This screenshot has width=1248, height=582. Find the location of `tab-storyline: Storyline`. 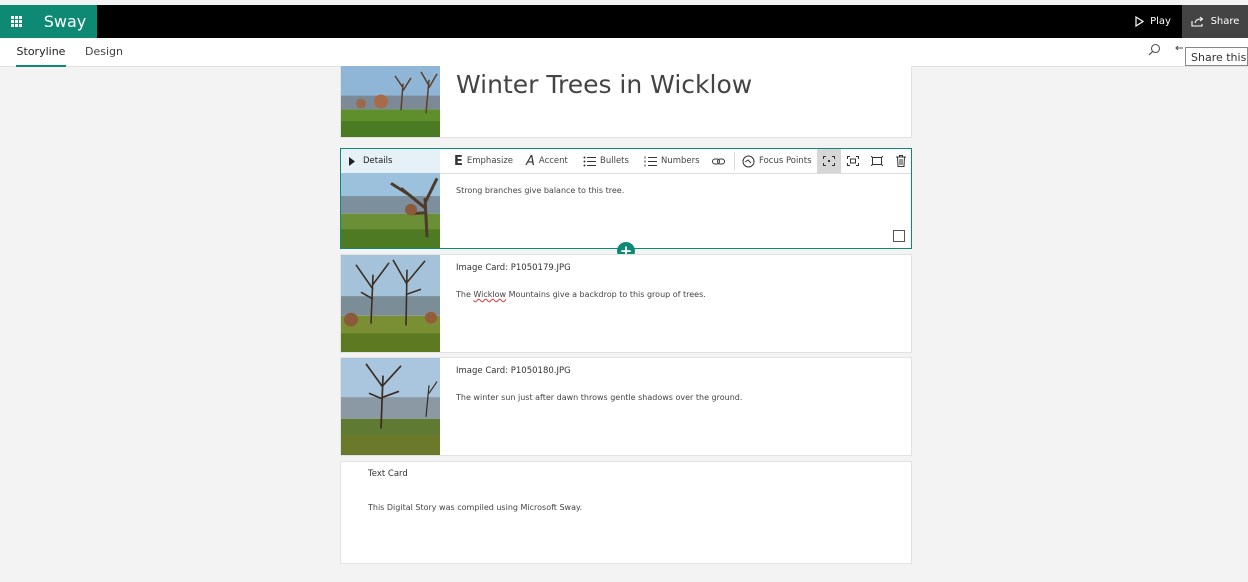

tab-storyline: Storyline is located at coordinates (41, 52).